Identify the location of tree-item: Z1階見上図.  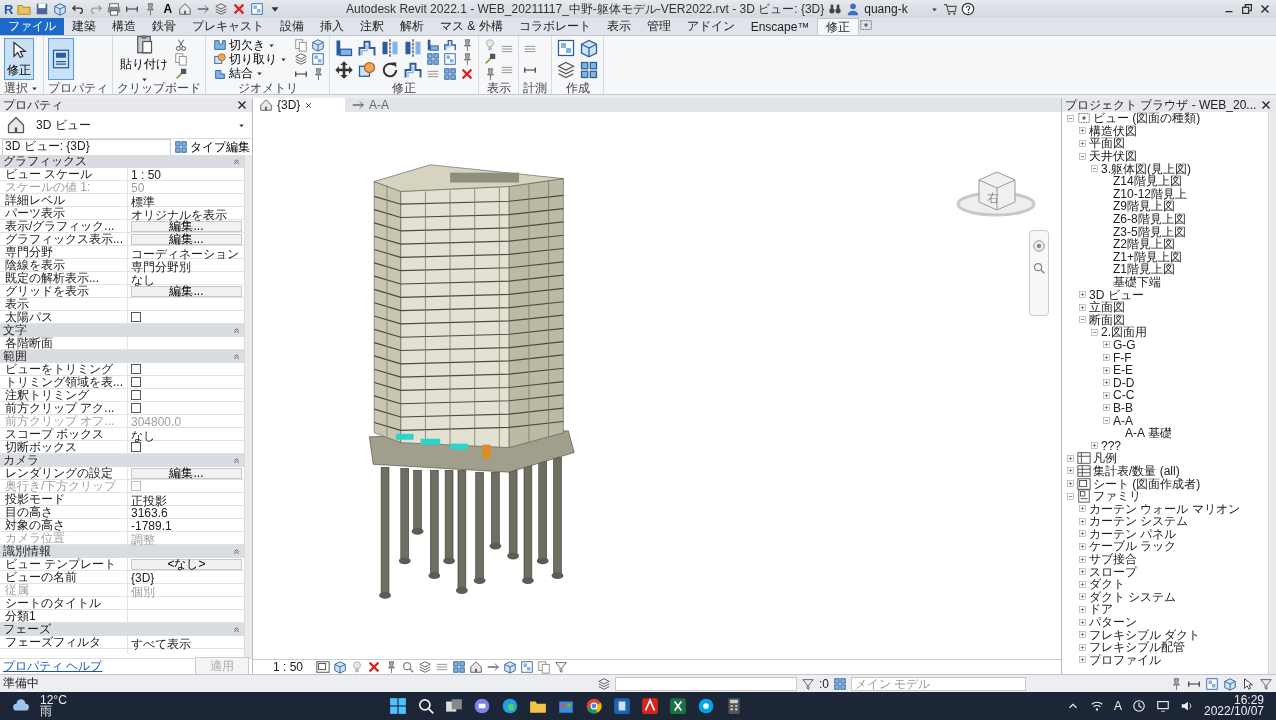
(1144, 269).